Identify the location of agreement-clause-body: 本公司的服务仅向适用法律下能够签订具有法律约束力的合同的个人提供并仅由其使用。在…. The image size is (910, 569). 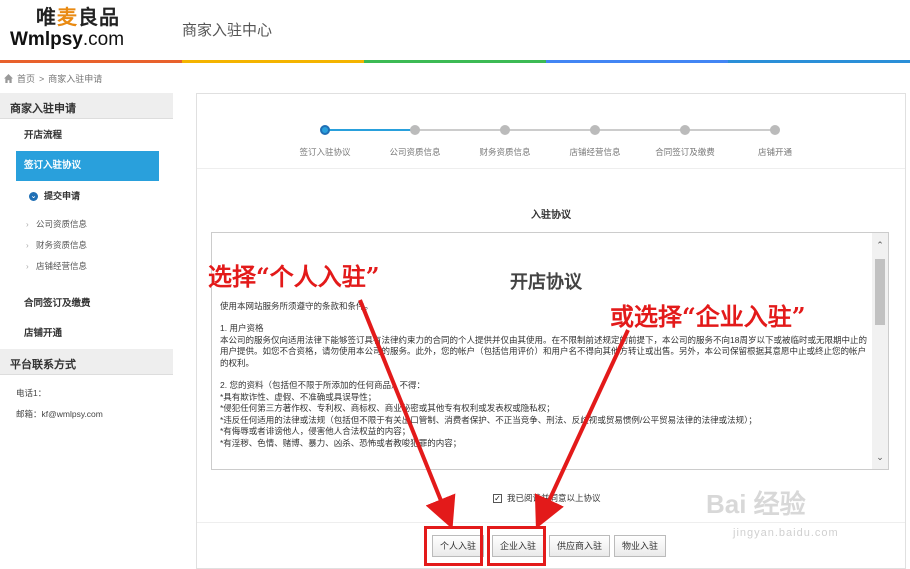
(543, 351).